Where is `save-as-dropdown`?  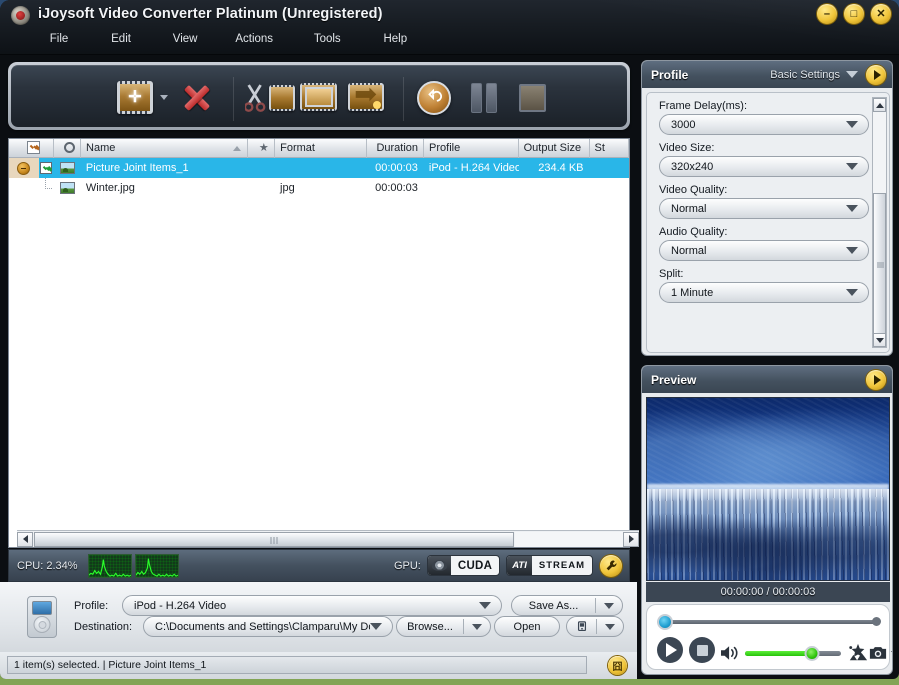 save-as-dropdown is located at coordinates (609, 605).